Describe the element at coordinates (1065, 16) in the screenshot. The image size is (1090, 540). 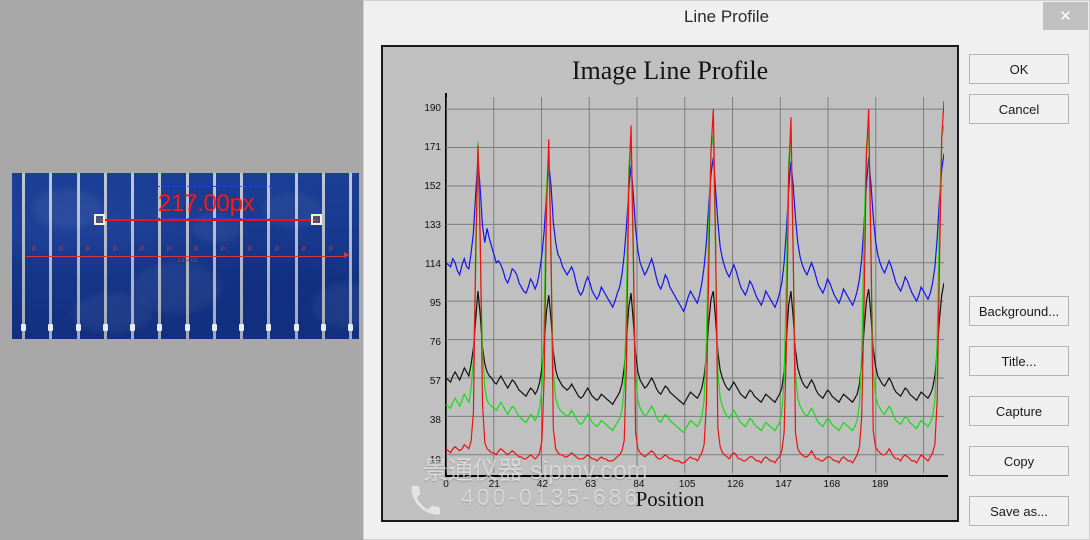
I see `close-icon: ✕` at that location.